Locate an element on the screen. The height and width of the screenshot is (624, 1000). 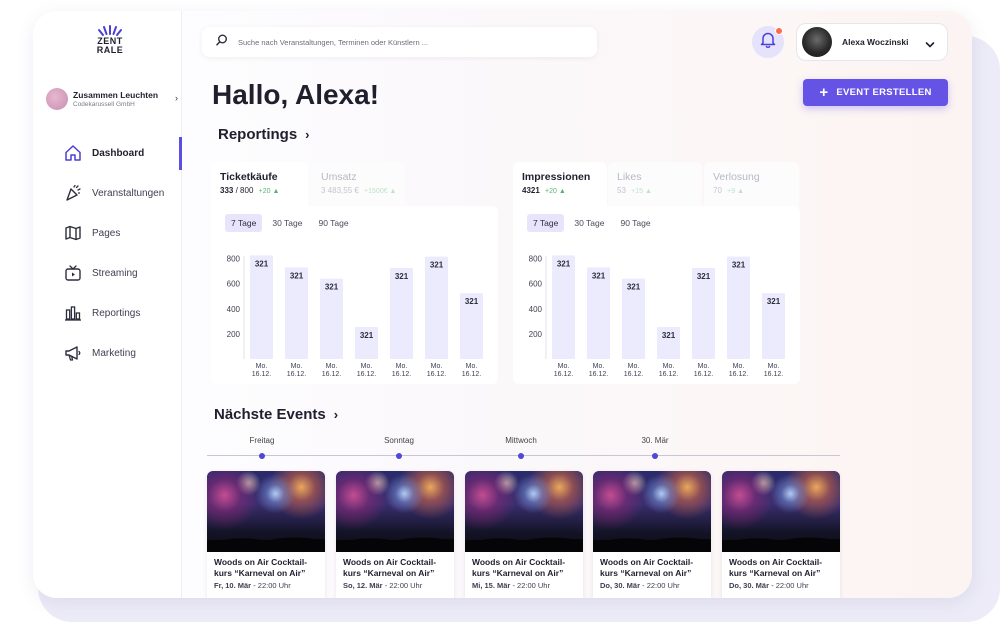
user-menu: Alexa Woczinski is located at coordinates (872, 42).